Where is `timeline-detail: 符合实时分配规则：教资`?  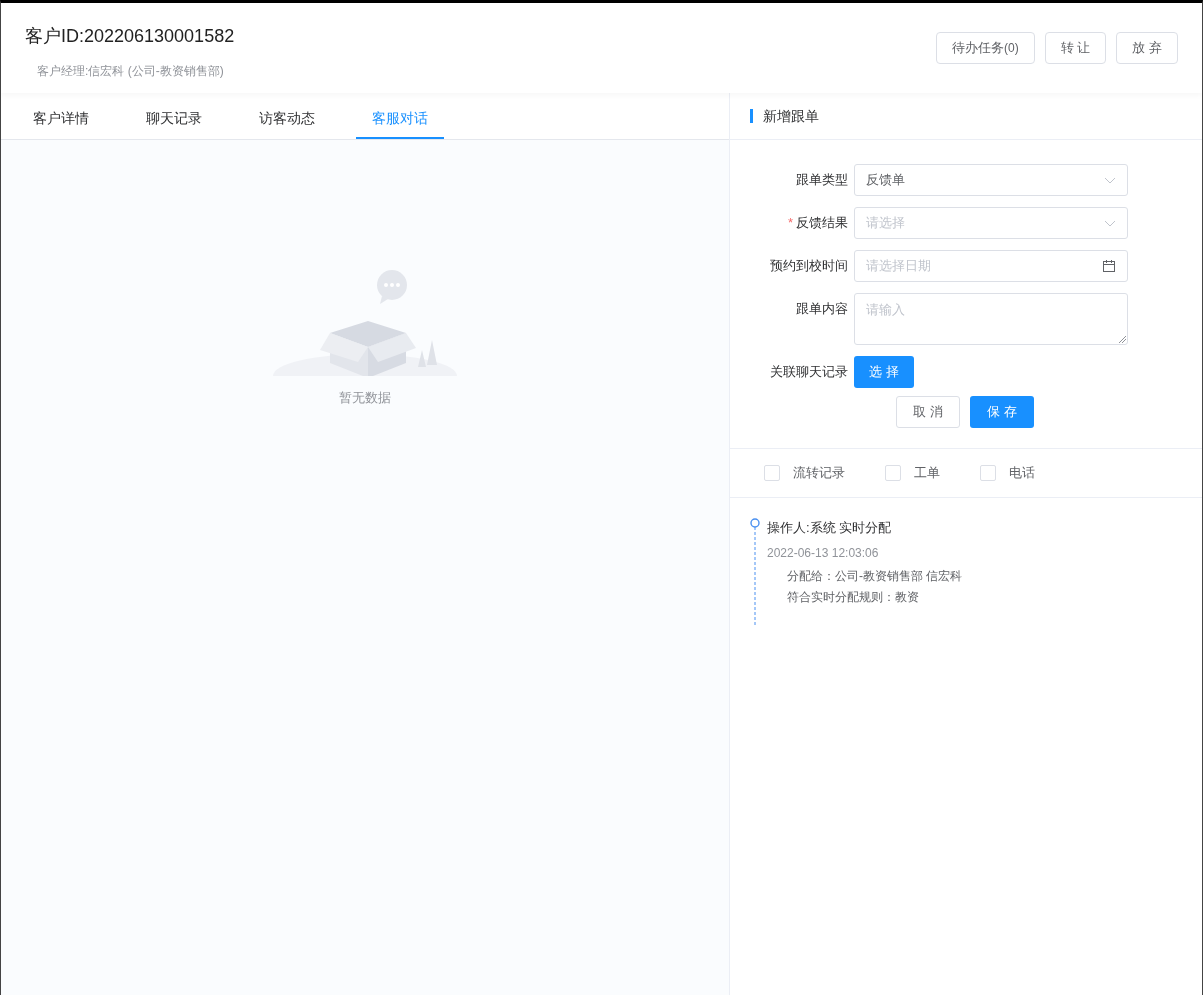
timeline-detail: 符合实时分配规则：教资 is located at coordinates (853, 597).